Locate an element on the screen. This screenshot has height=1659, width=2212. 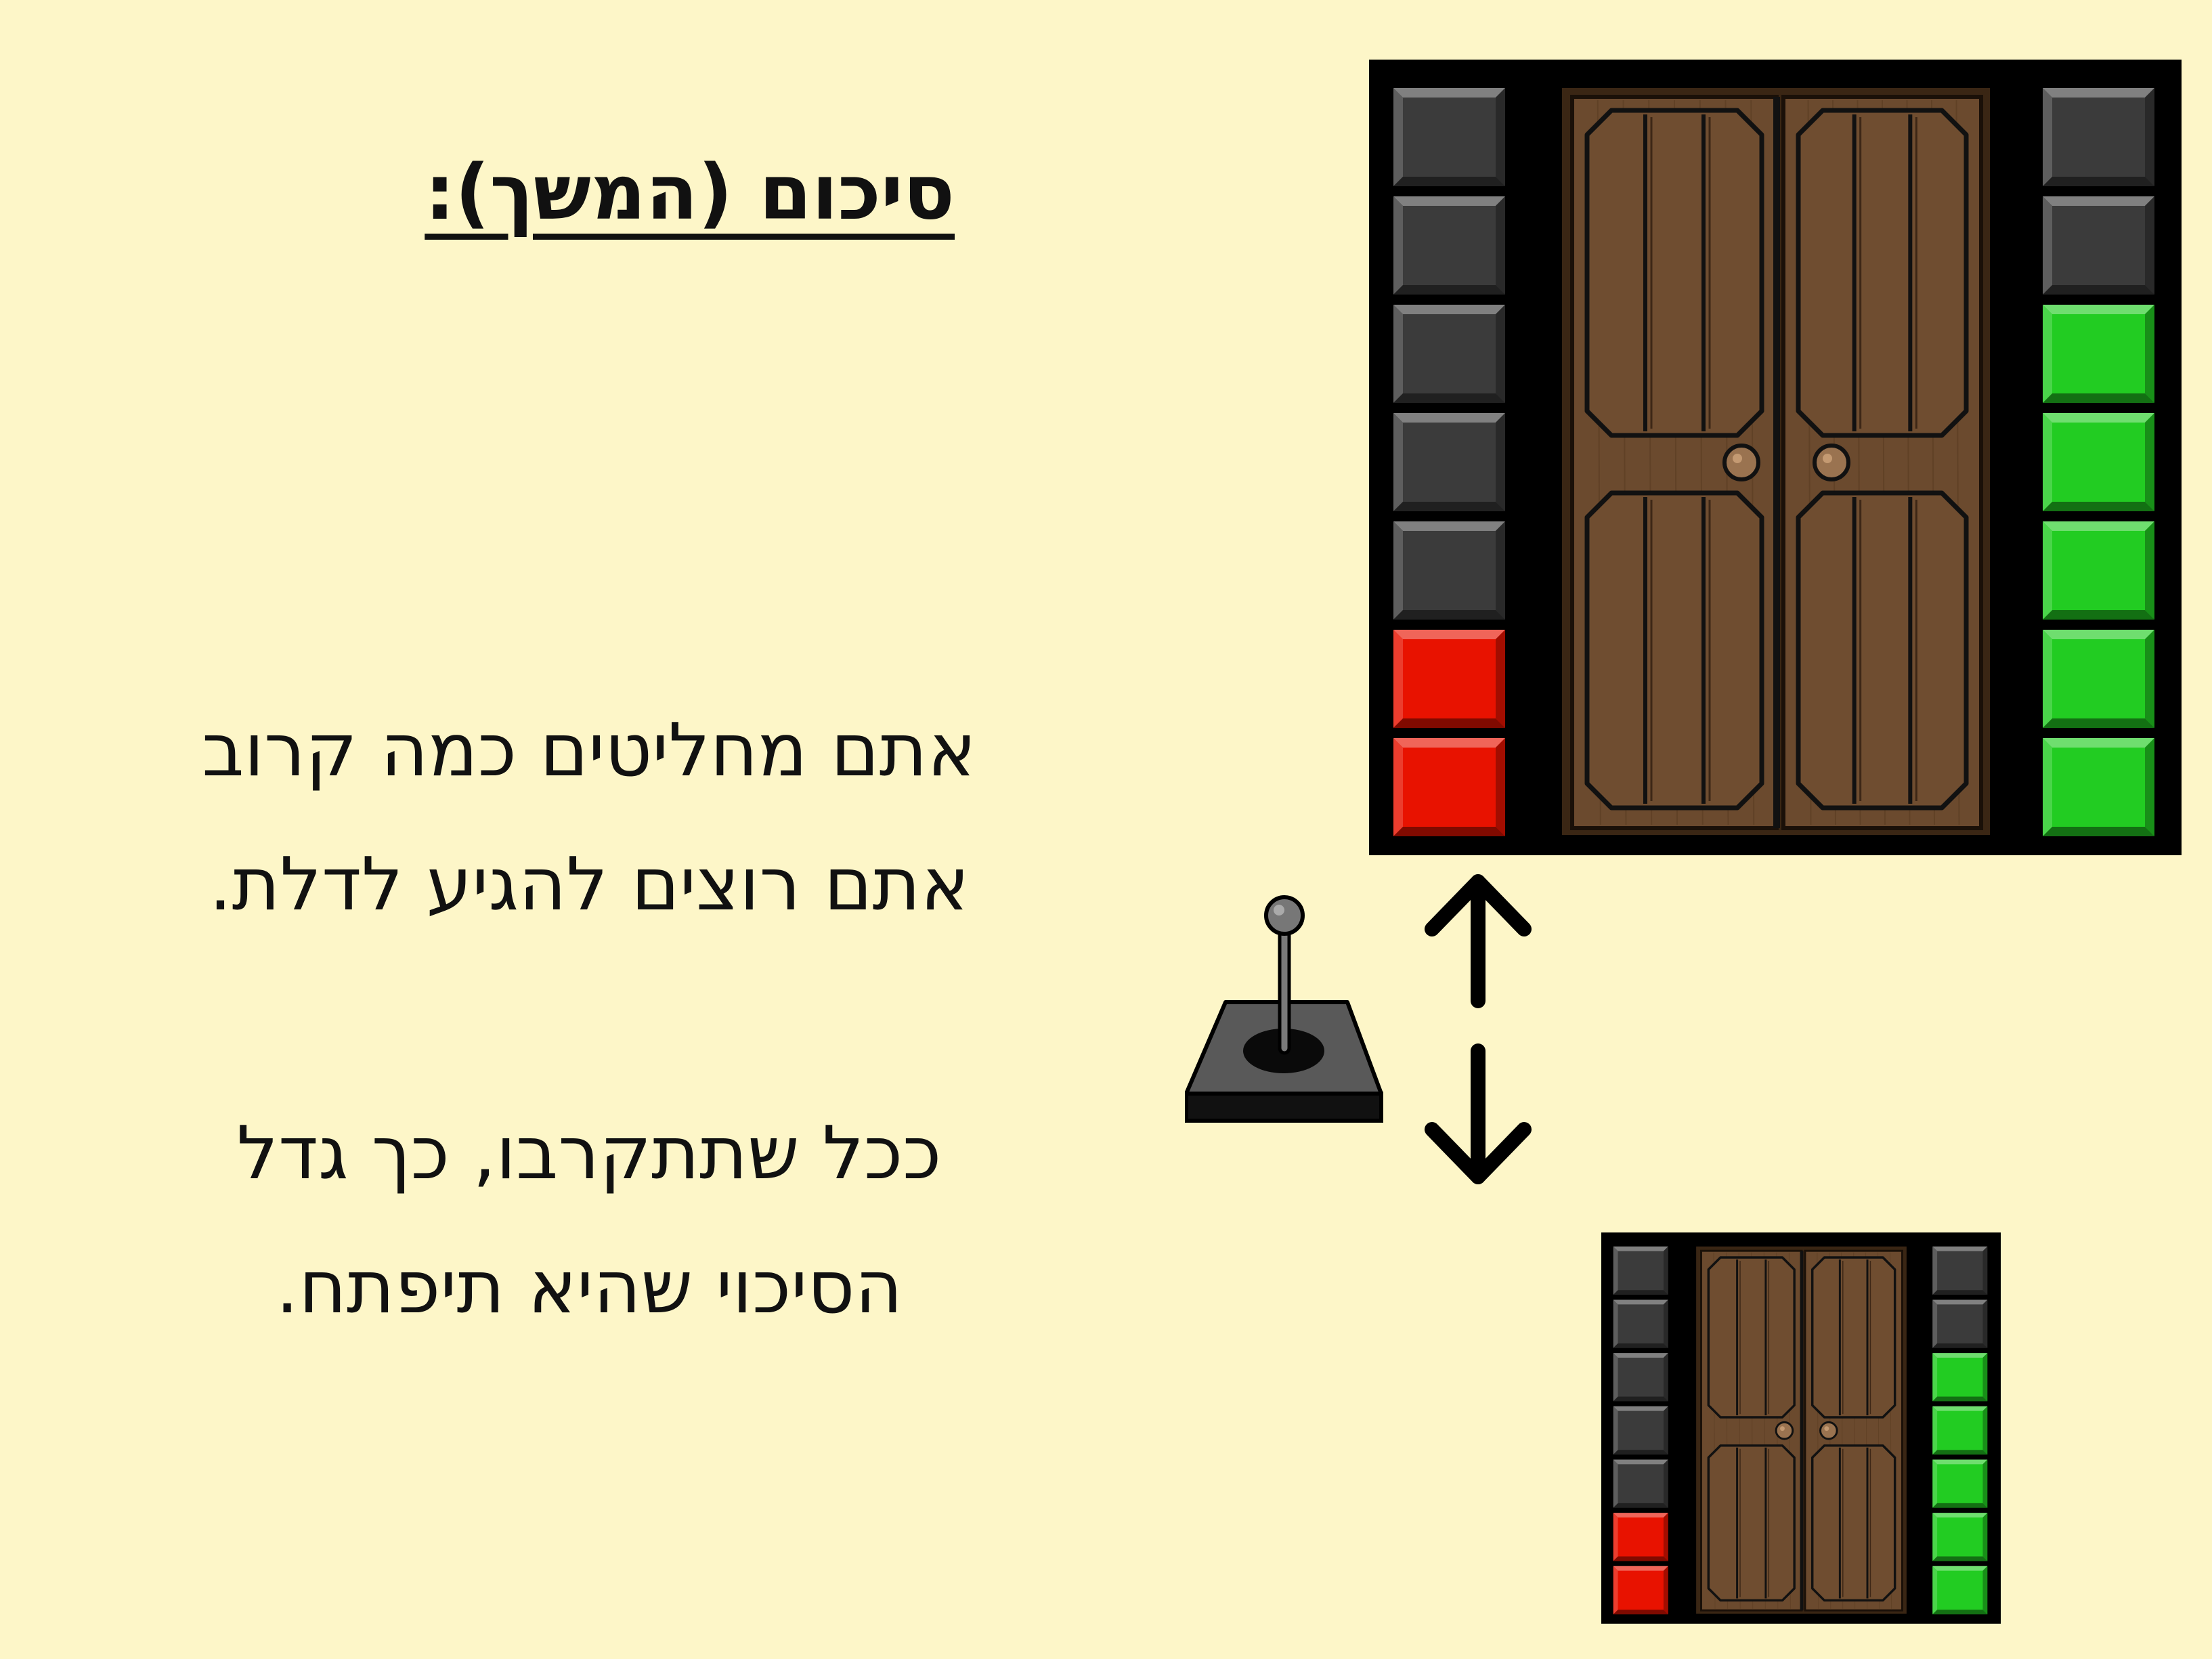
paragraph-line: הסיכוי שהיא תיפתח. is located at coordinates (589, 1287).